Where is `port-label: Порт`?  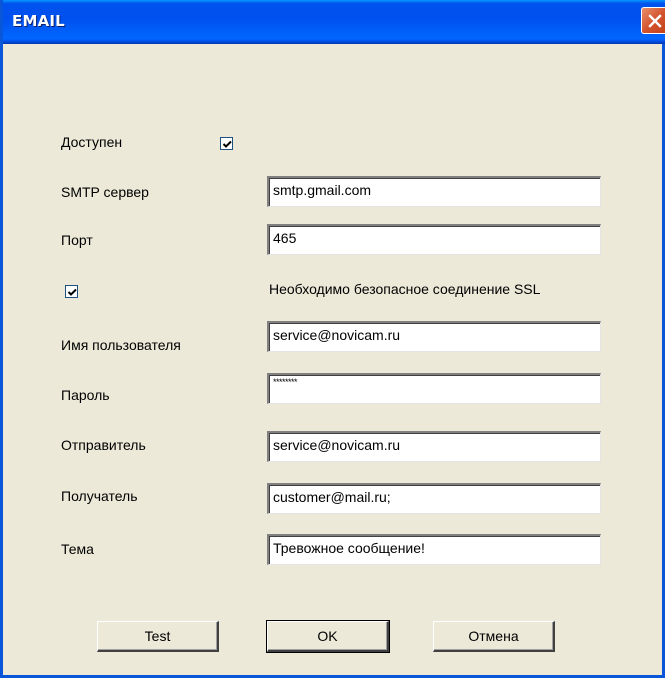
port-label: Порт is located at coordinates (77, 240).